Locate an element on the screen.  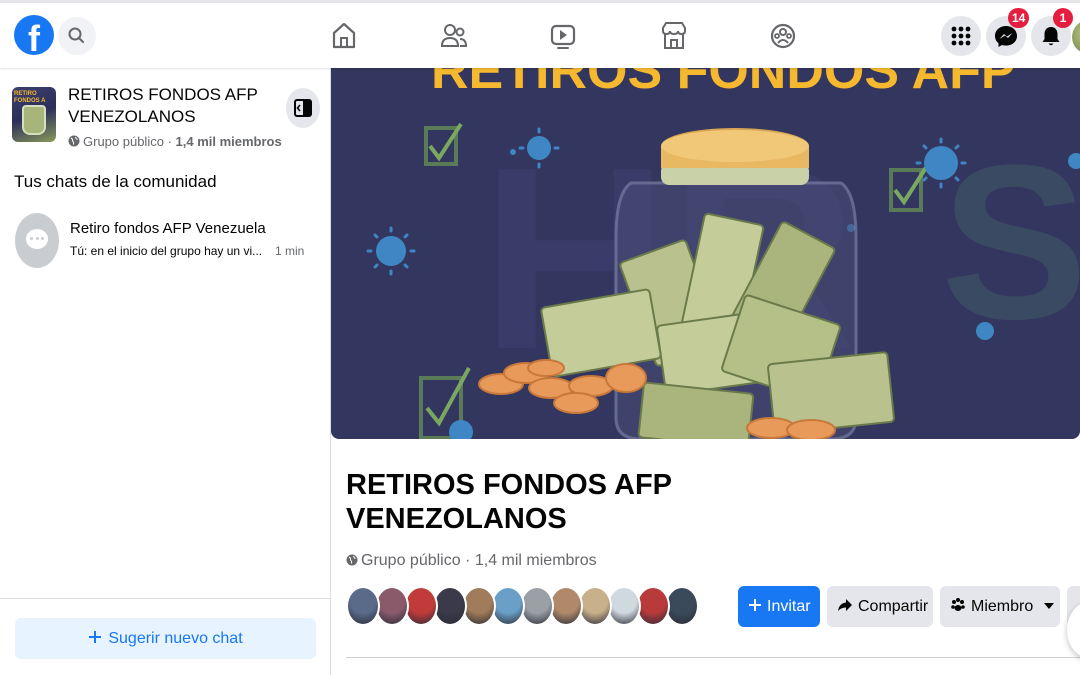
notifications-button: 1 is located at coordinates (1052, 32).